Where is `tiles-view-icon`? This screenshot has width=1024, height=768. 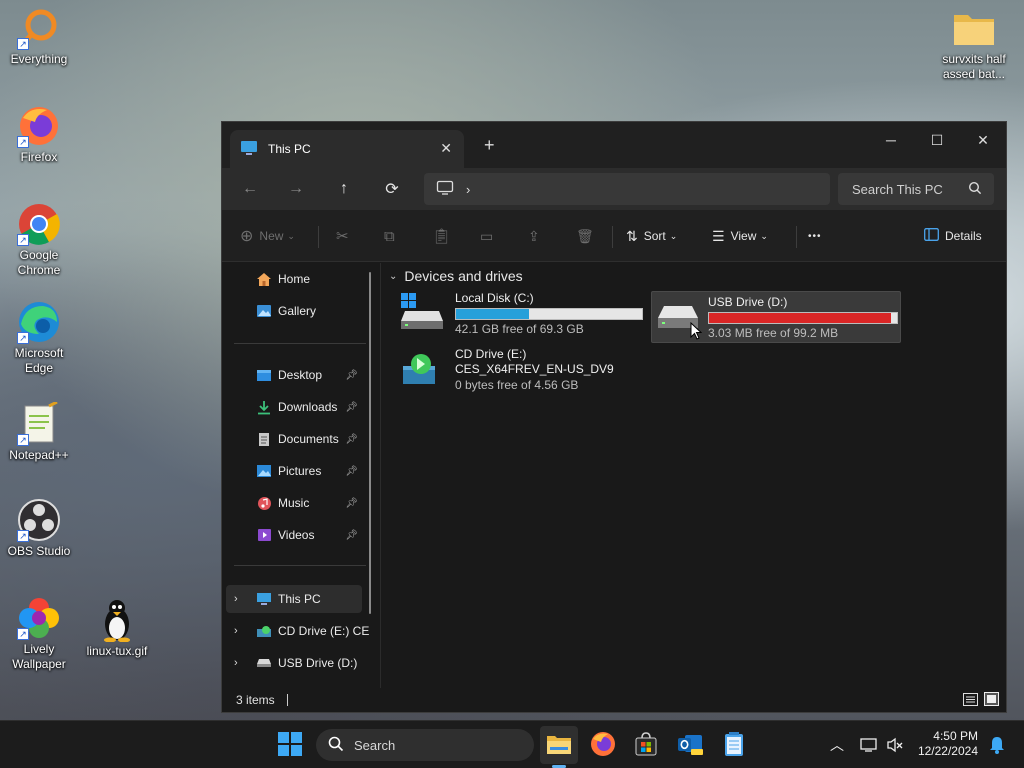 tiles-view-icon is located at coordinates (991, 700).